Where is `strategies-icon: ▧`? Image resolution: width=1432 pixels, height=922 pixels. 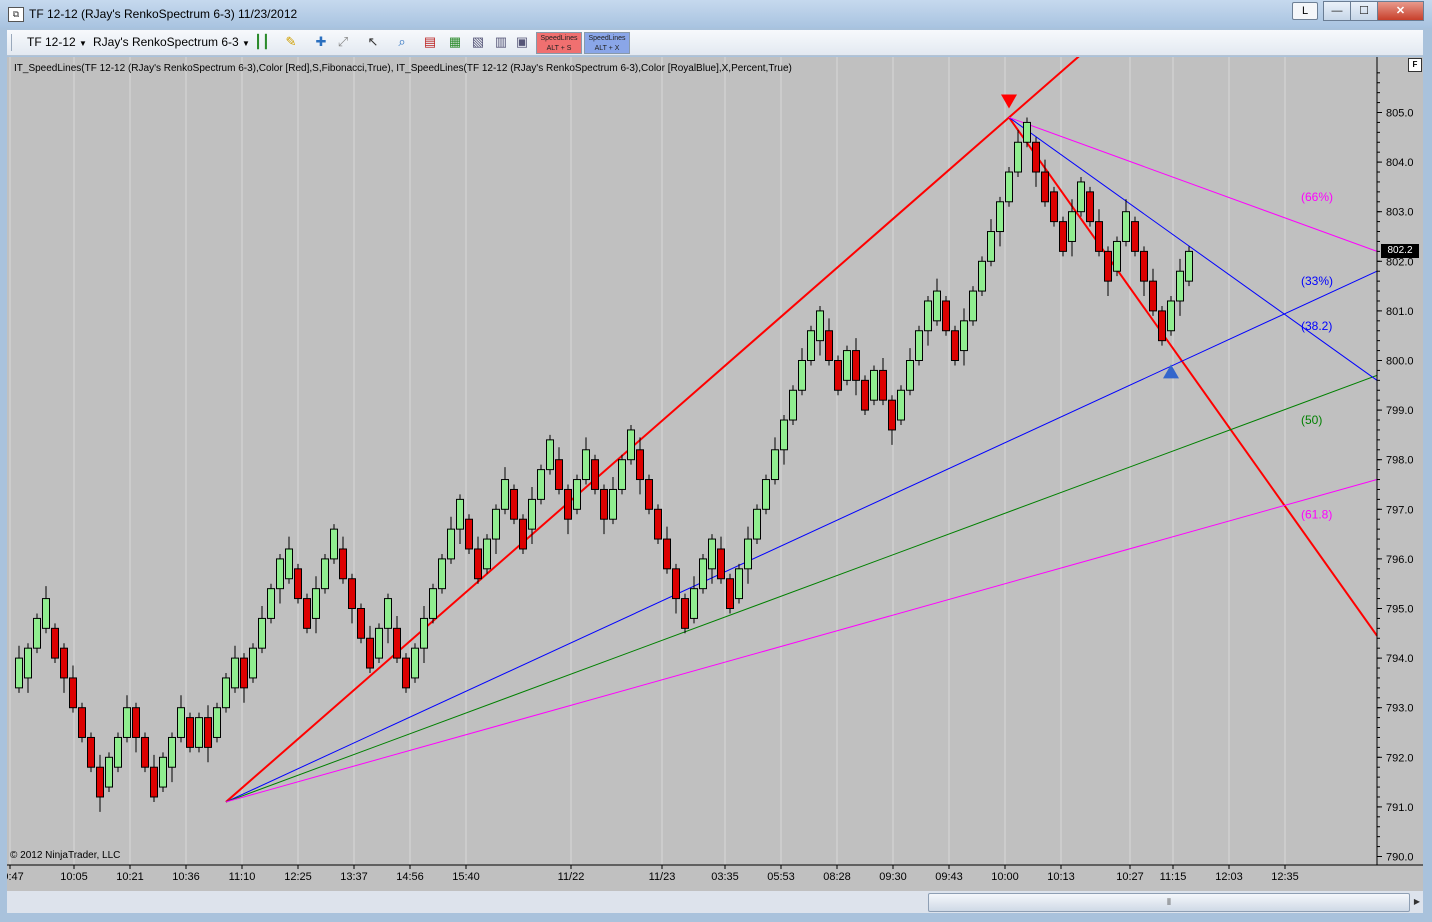
strategies-icon: ▧ is located at coordinates (478, 42).